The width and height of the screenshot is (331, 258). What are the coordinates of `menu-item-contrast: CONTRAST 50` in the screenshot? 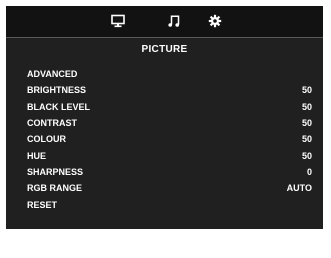 It's located at (169, 123).